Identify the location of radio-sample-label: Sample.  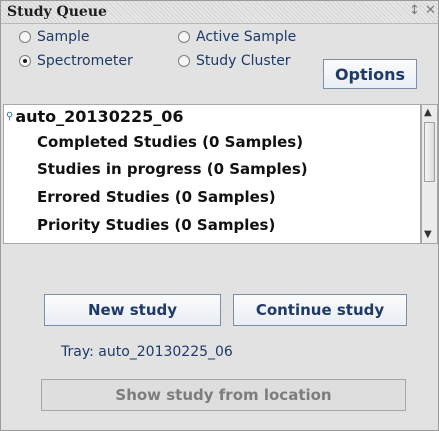
(63, 37).